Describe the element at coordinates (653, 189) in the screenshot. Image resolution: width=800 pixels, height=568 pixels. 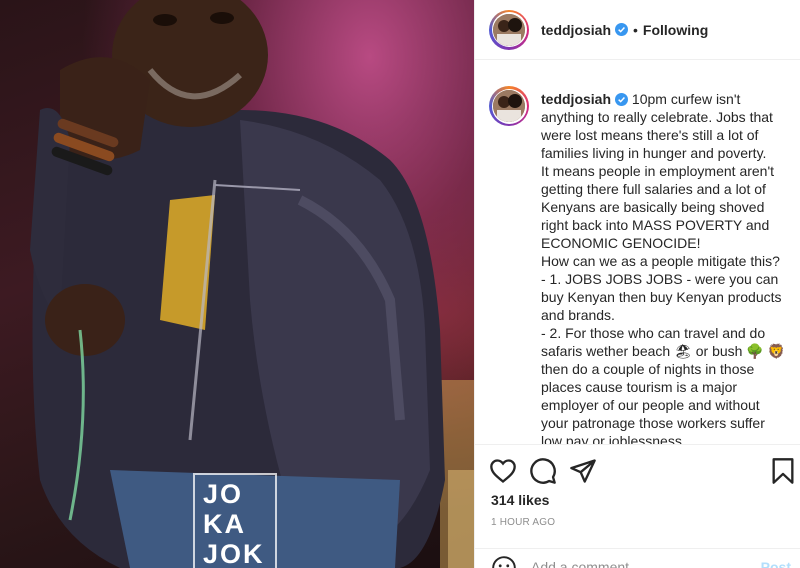
I see `caption-line: getting there full salaries and a lot of` at that location.